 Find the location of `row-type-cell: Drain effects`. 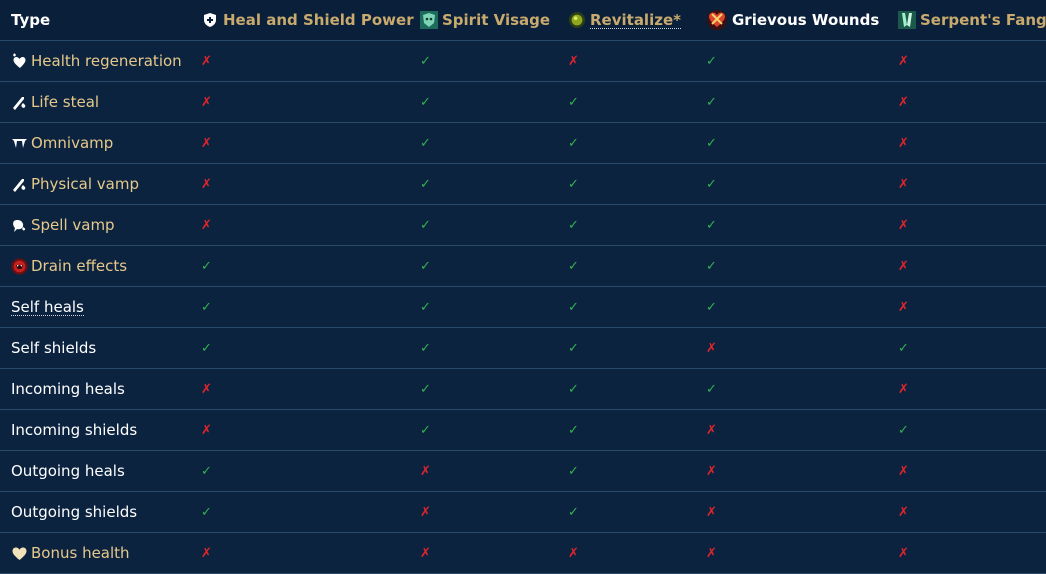

row-type-cell: Drain effects is located at coordinates (69, 266).